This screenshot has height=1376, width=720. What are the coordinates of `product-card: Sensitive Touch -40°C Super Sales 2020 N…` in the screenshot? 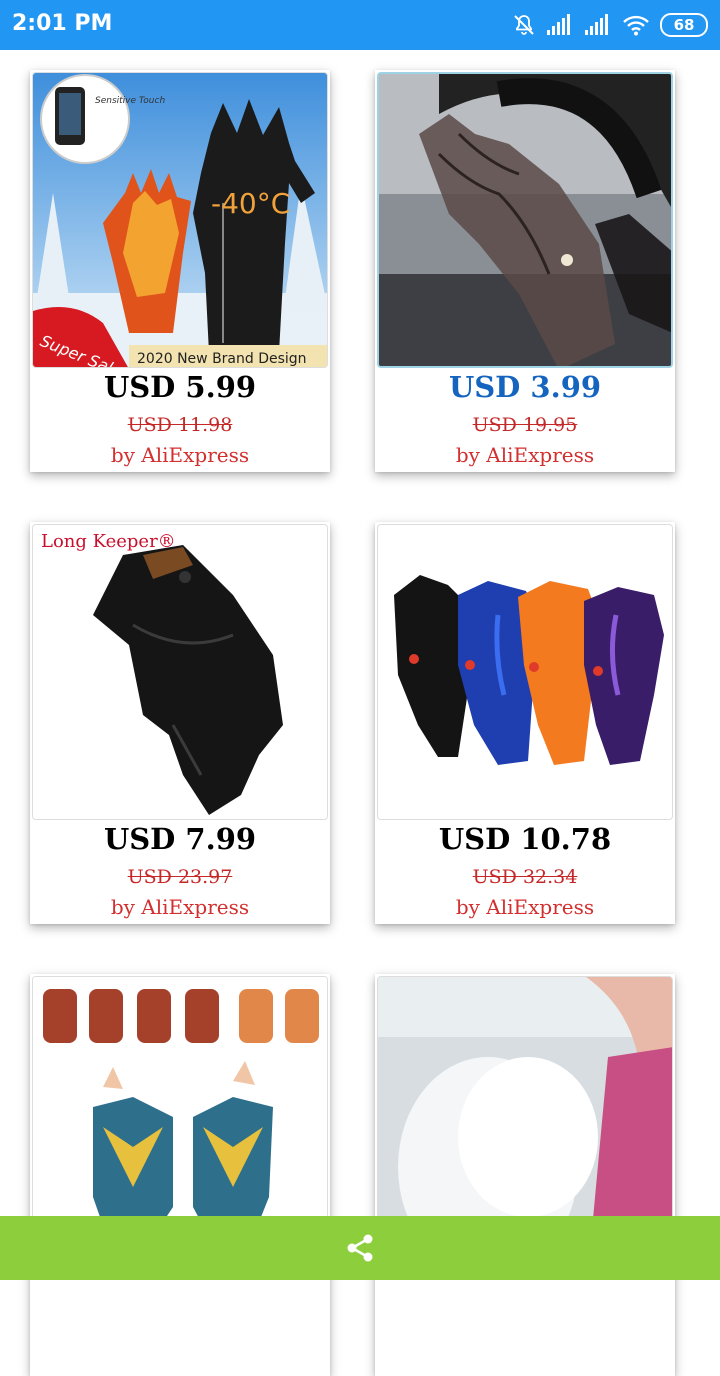 It's located at (180, 271).